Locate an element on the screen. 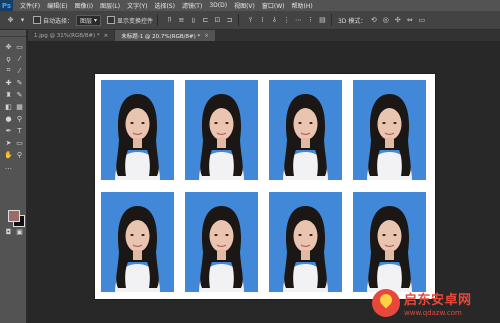 Image resolution: width=500 pixels, height=323 pixels. crop-tool-icon: ⌗ is located at coordinates (8, 70).